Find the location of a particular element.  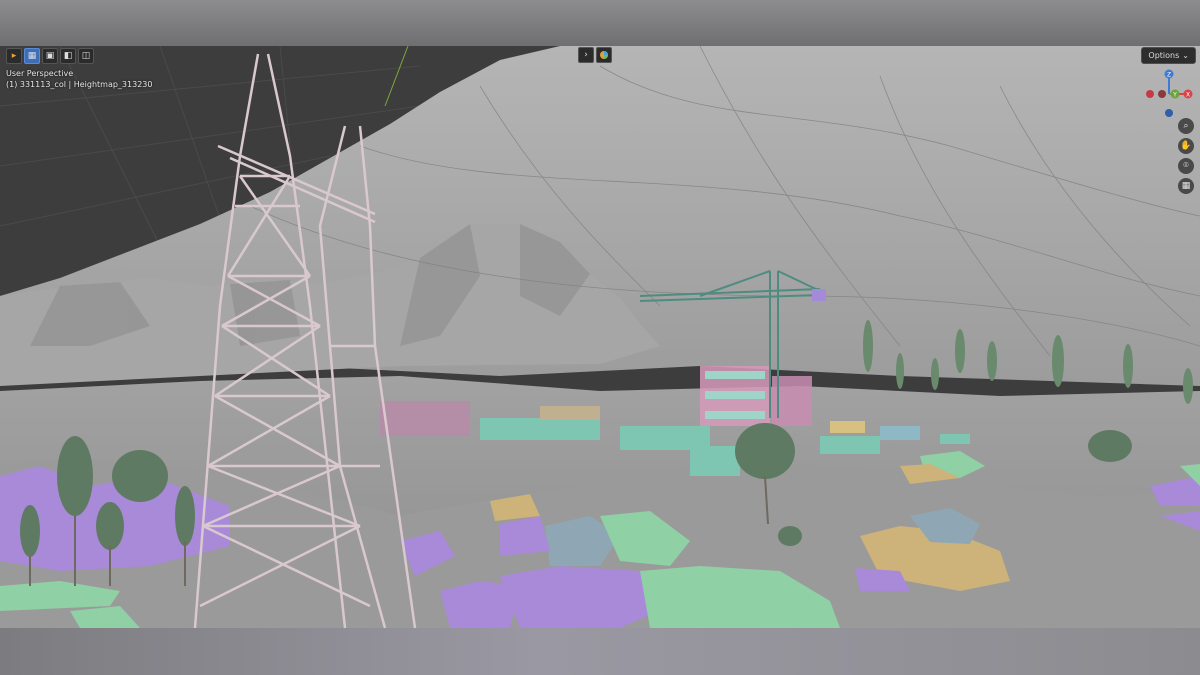

pan-hand-icon: ✋ is located at coordinates (1186, 146).